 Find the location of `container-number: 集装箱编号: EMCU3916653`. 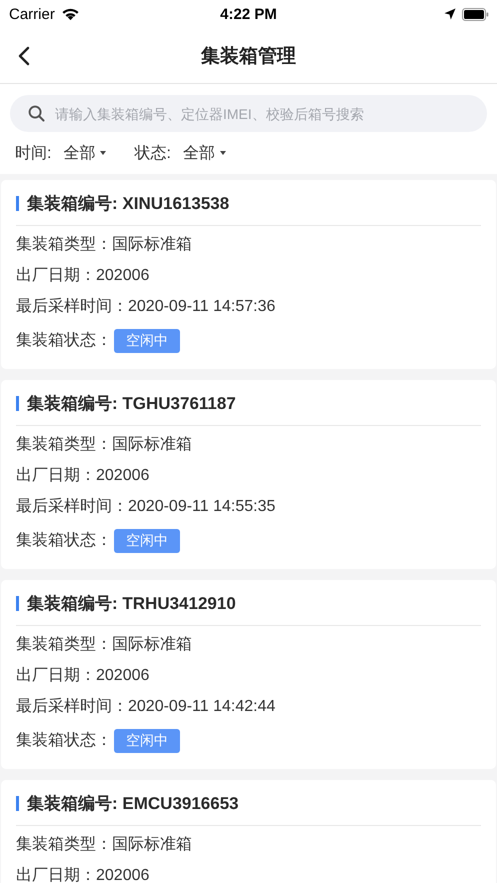

container-number: 集装箱编号: EMCU3916653 is located at coordinates (133, 804).